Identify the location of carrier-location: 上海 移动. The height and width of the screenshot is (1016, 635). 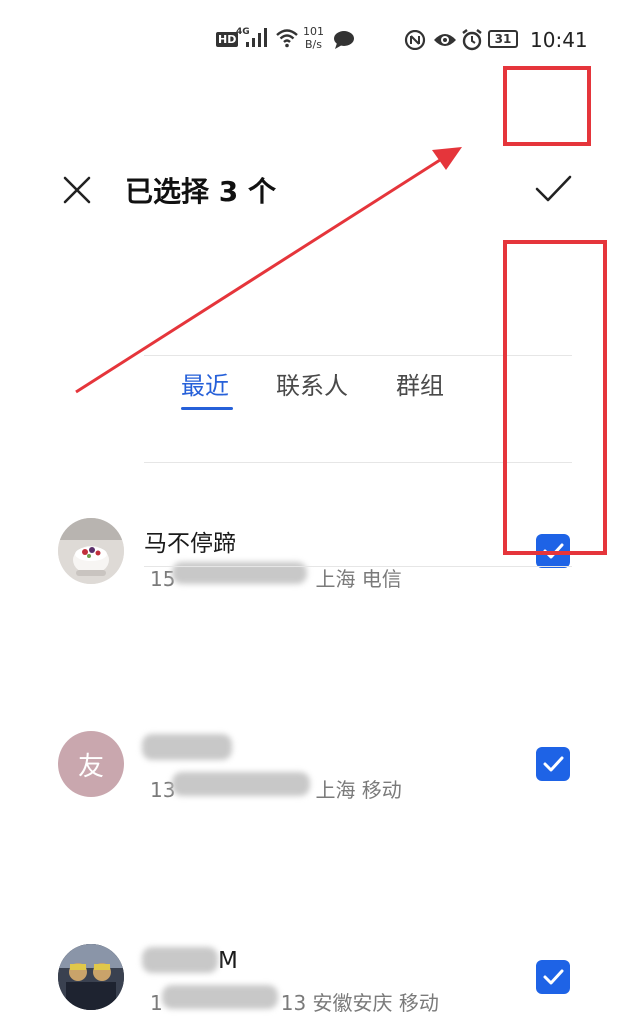
(358, 790).